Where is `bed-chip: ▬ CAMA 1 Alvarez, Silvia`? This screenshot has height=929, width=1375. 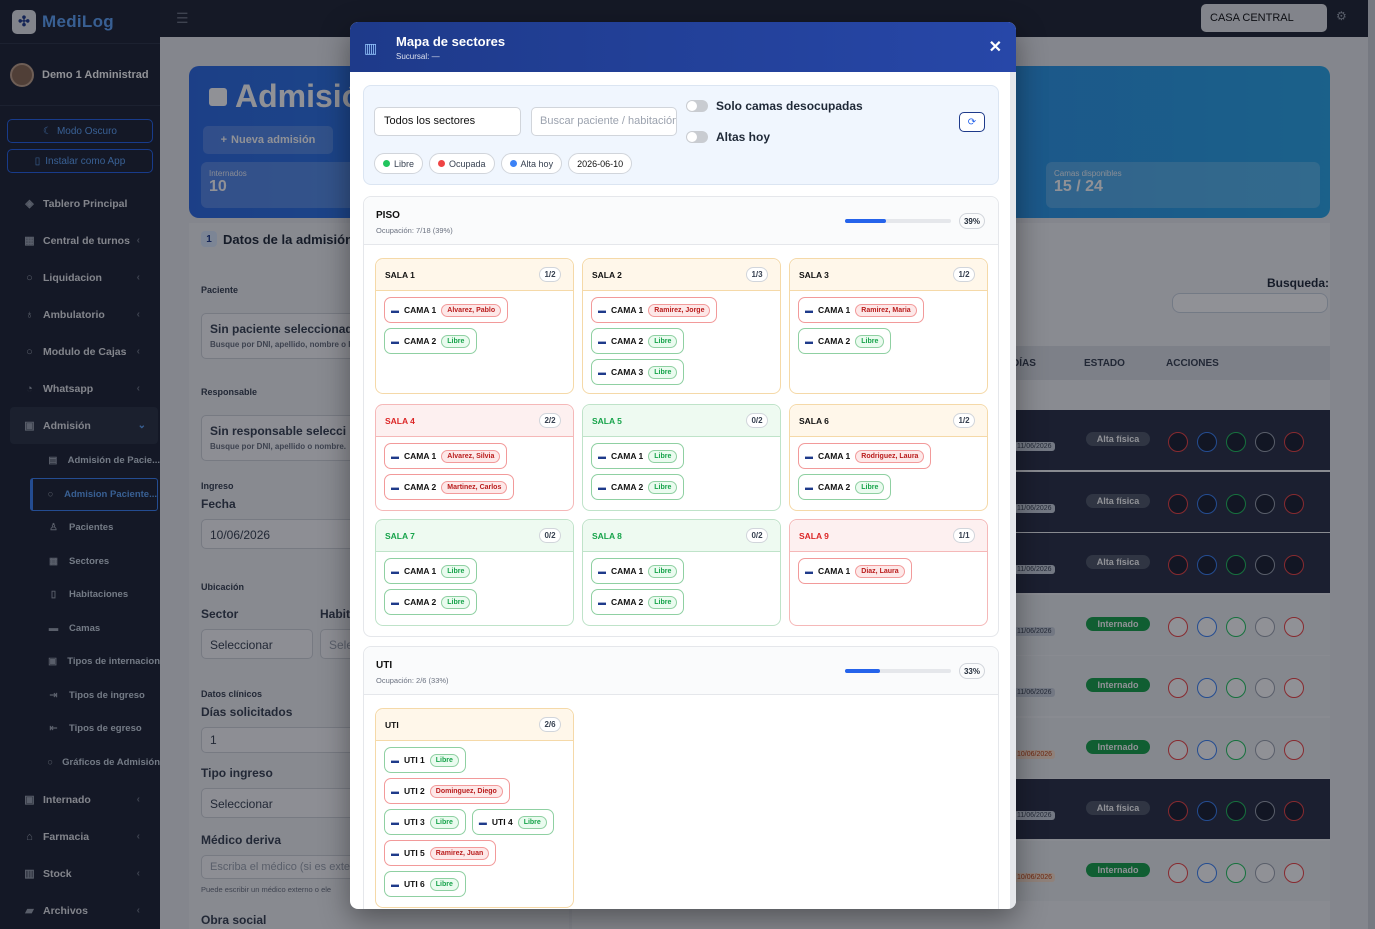 bed-chip: ▬ CAMA 1 Alvarez, Silvia is located at coordinates (446, 456).